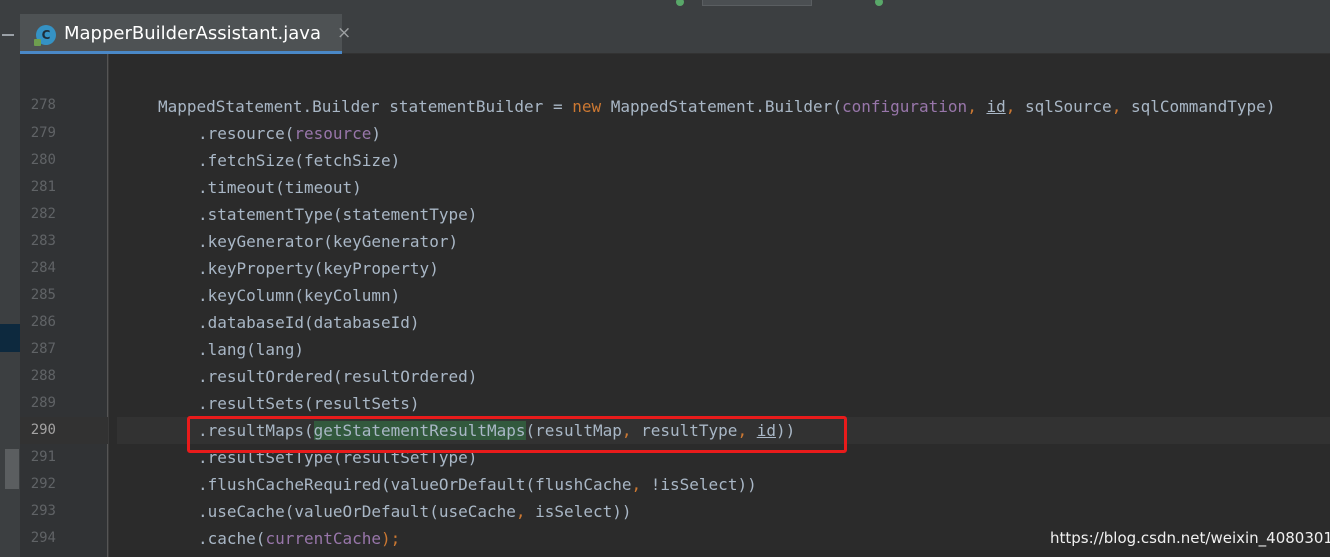  I want to click on code-token: .fetchSize(fetchSize), so click(299, 160).